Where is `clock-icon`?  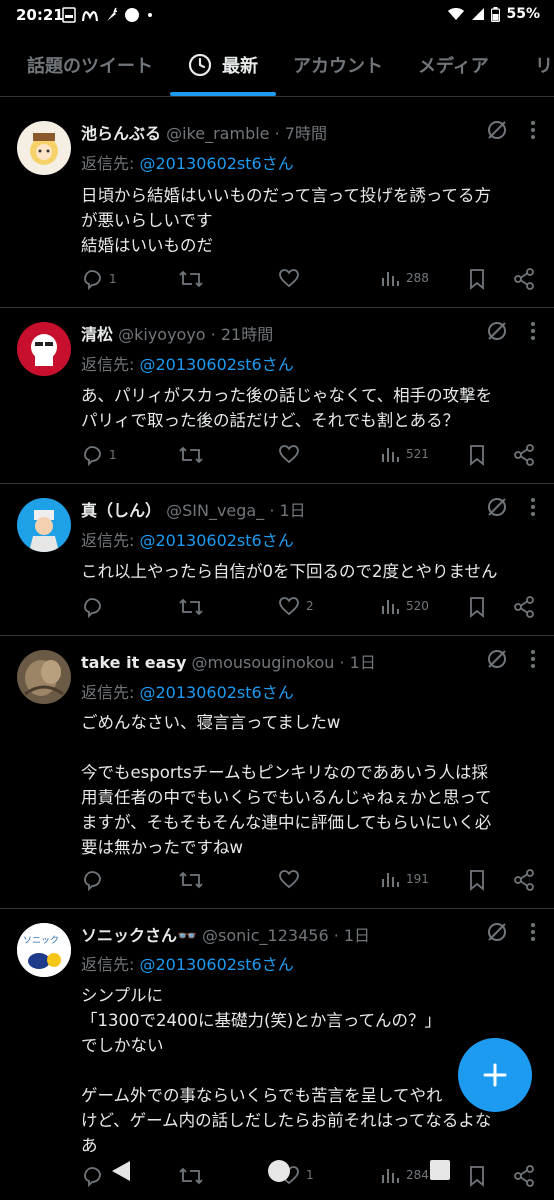
clock-icon is located at coordinates (200, 65).